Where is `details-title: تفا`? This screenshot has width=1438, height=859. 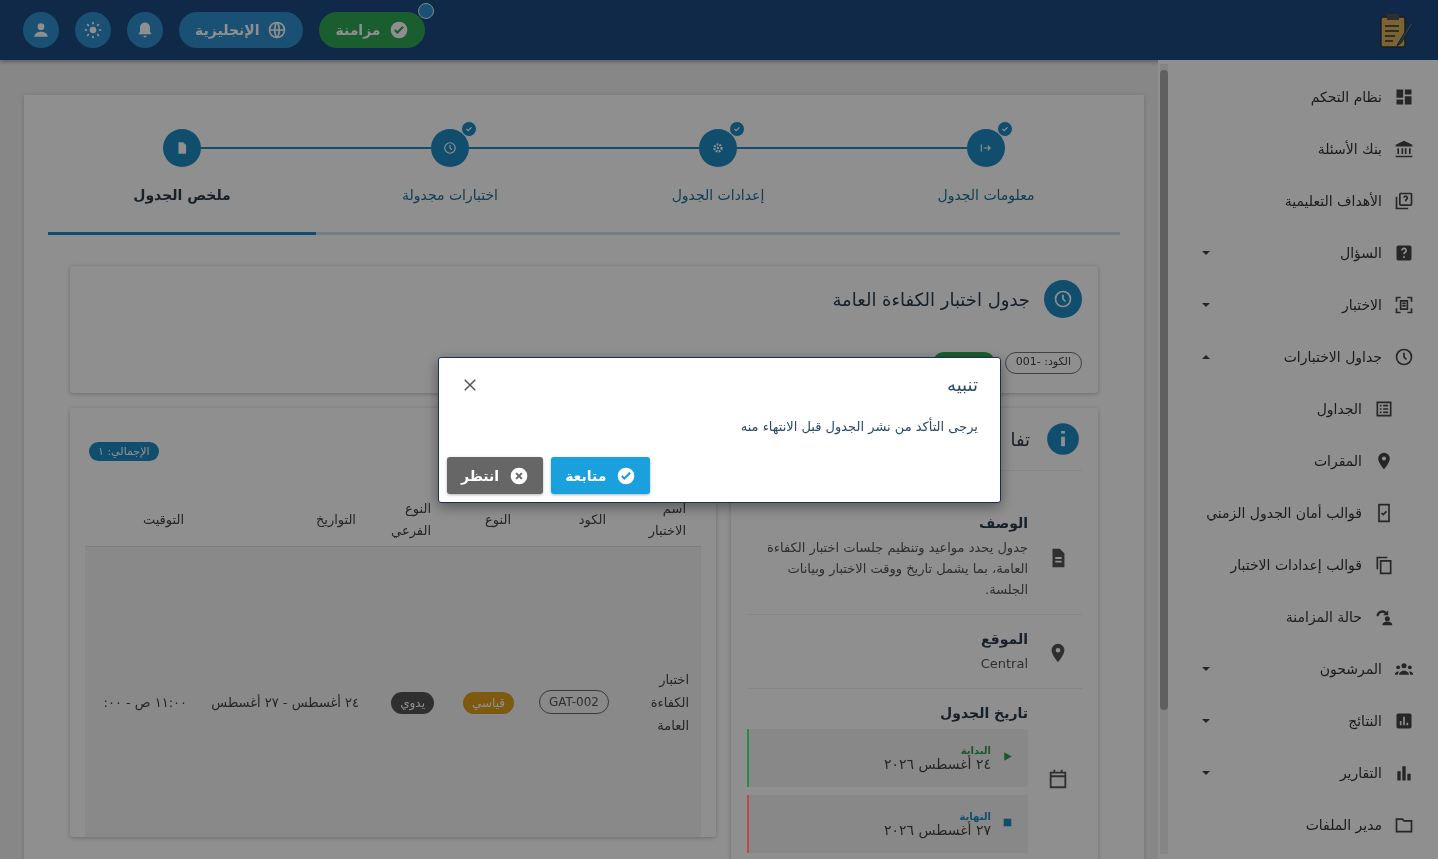
details-title: تفا is located at coordinates (1020, 439).